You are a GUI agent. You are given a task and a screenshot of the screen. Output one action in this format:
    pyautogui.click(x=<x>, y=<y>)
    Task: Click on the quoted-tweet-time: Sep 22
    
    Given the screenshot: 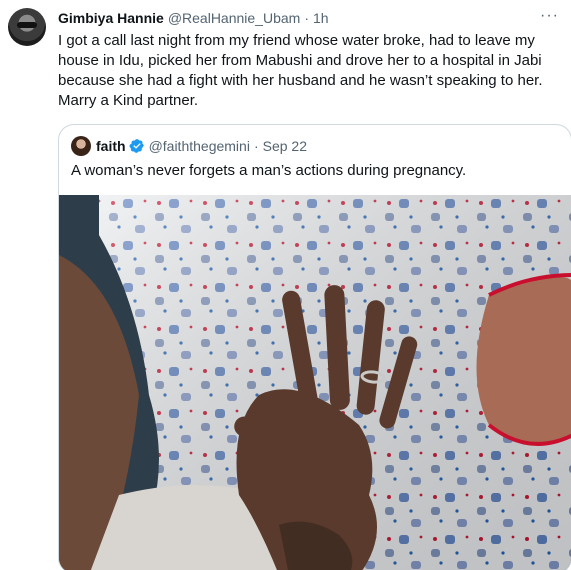 What is the action you would take?
    pyautogui.click(x=285, y=146)
    